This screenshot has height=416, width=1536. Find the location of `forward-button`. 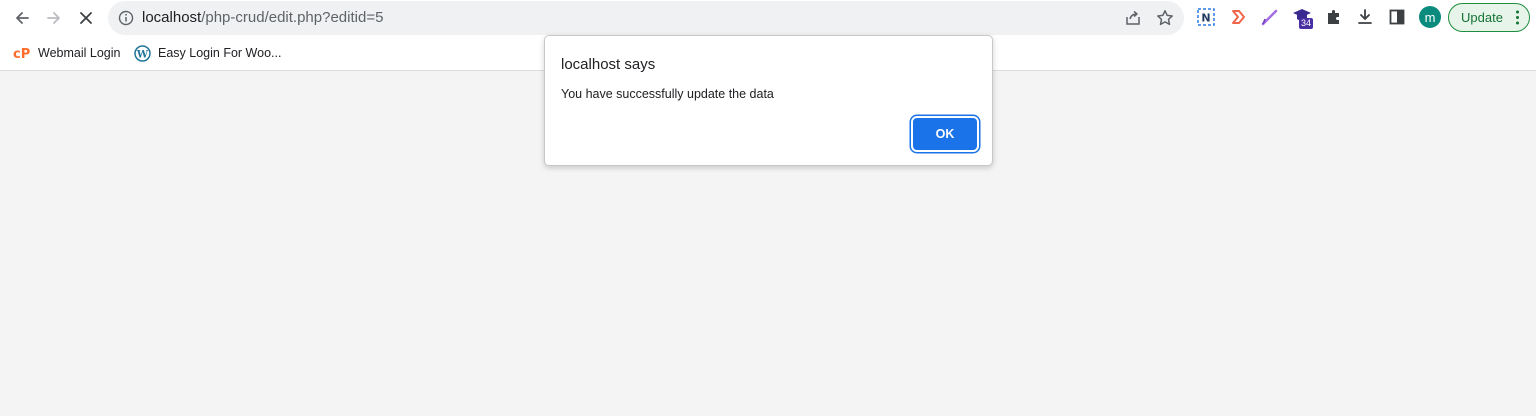

forward-button is located at coordinates (54, 18).